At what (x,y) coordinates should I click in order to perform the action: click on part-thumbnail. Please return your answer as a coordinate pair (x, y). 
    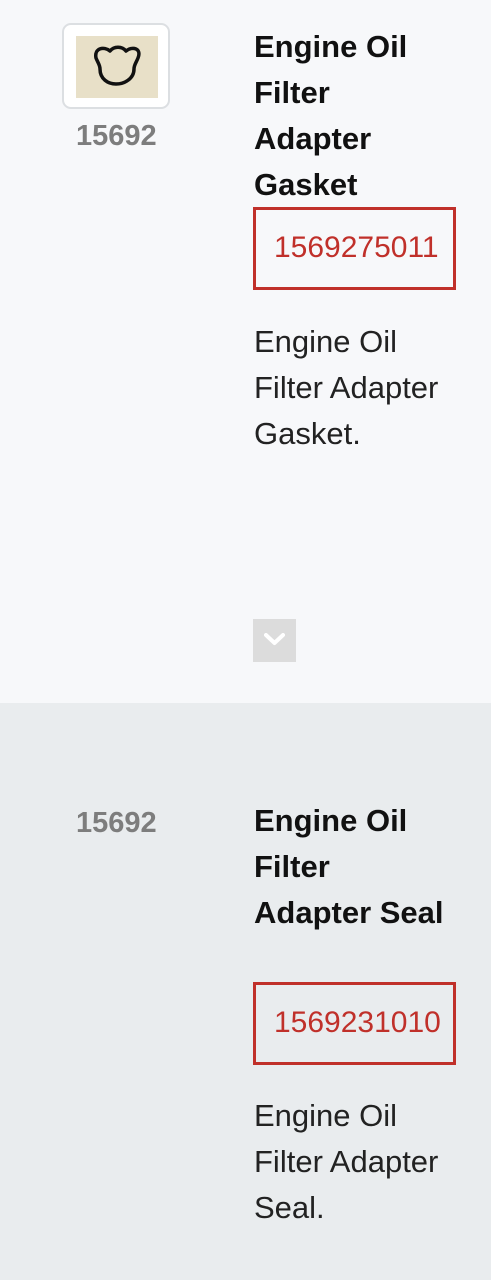
    Looking at the image, I should click on (116, 66).